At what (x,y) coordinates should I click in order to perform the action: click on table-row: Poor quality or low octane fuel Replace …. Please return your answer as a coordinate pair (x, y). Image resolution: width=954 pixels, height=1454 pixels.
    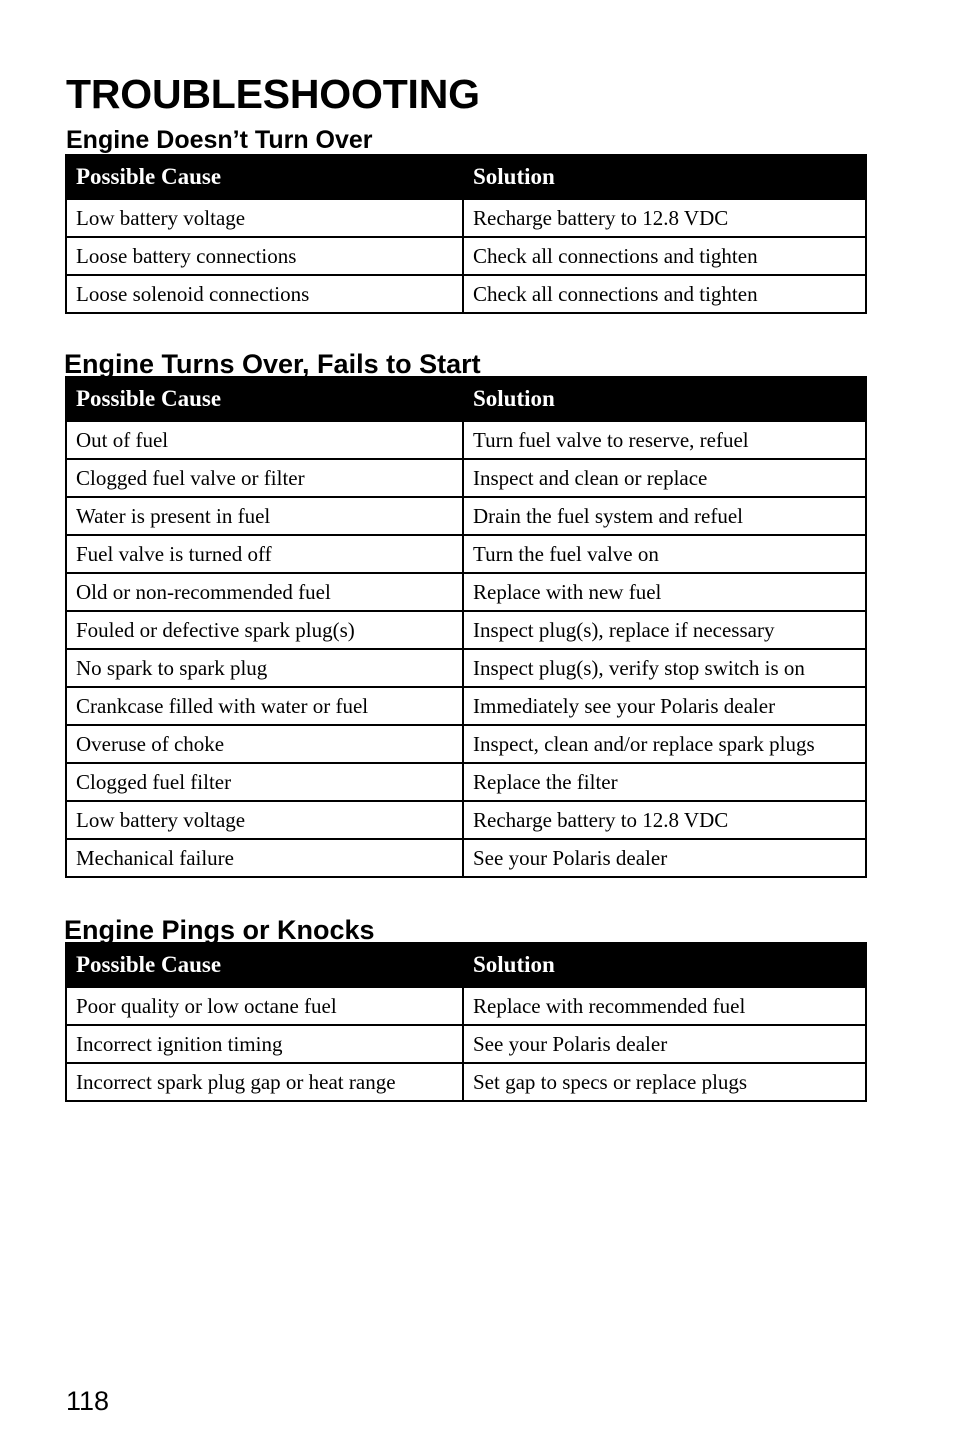
    Looking at the image, I should click on (466, 1006).